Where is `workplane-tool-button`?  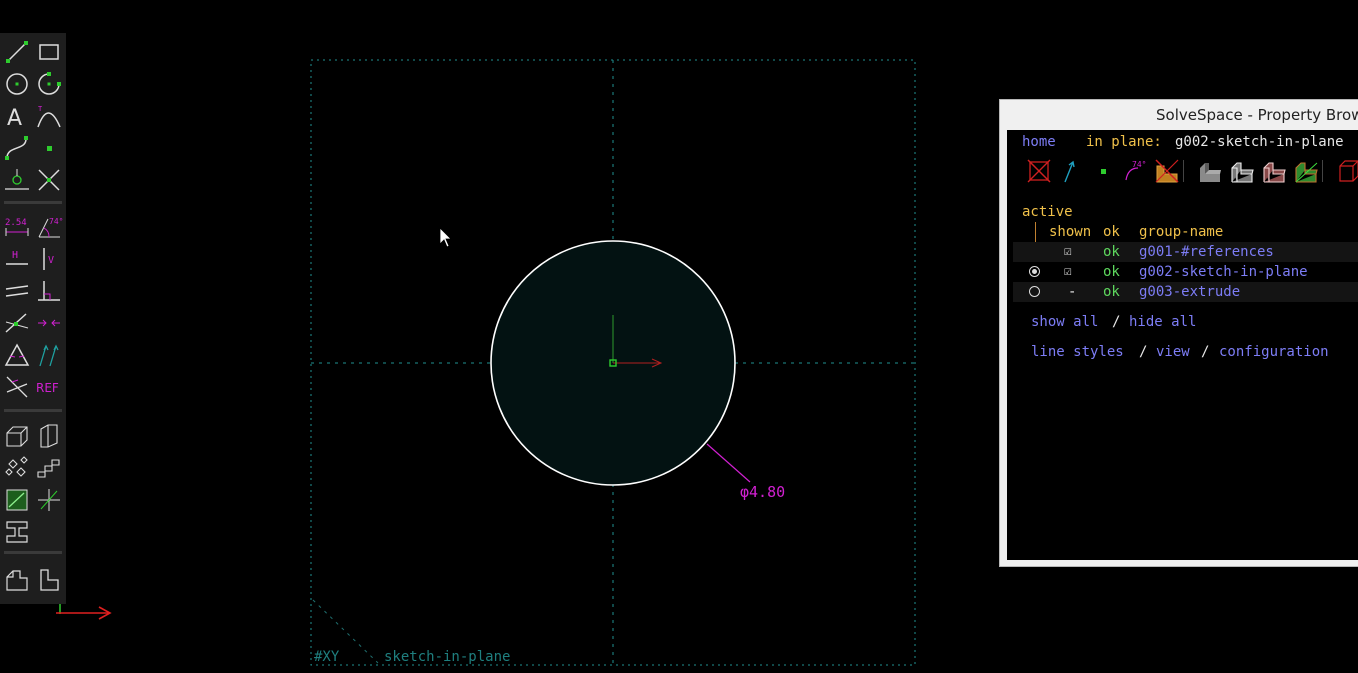
workplane-tool-button is located at coordinates (17, 180).